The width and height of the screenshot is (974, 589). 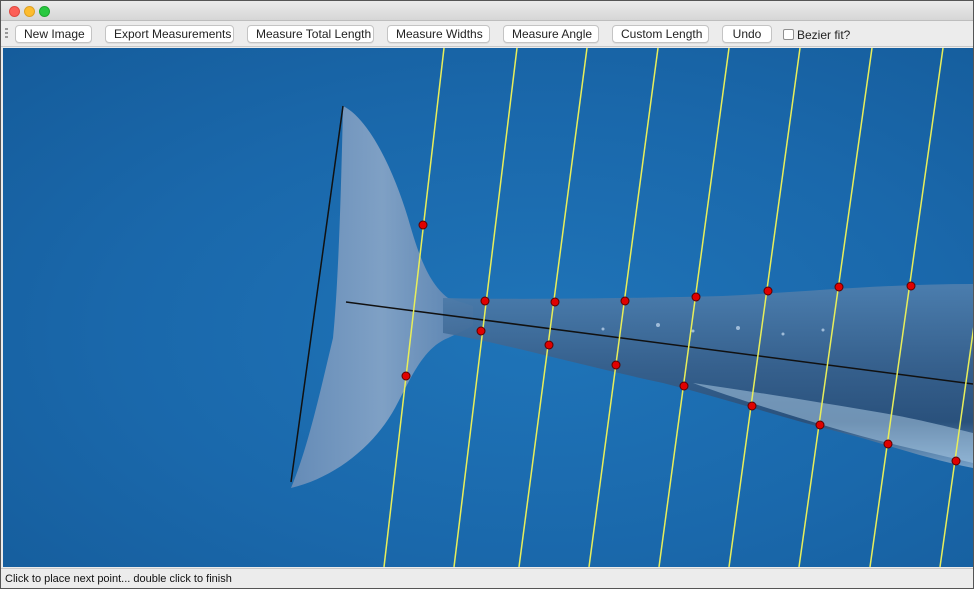 I want to click on measure-widths-button: Measure Widths, so click(x=438, y=34).